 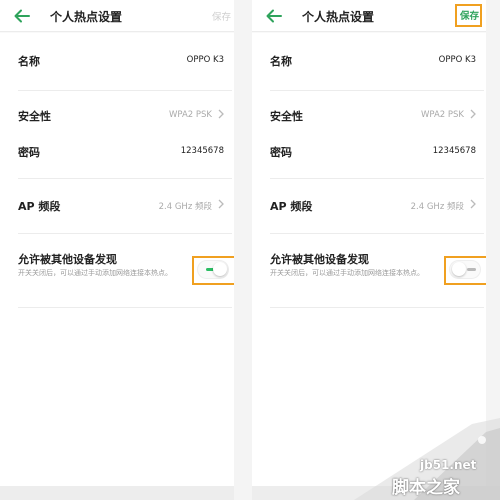 What do you see at coordinates (448, 465) in the screenshot?
I see `watermark-url: jb51.net` at bounding box center [448, 465].